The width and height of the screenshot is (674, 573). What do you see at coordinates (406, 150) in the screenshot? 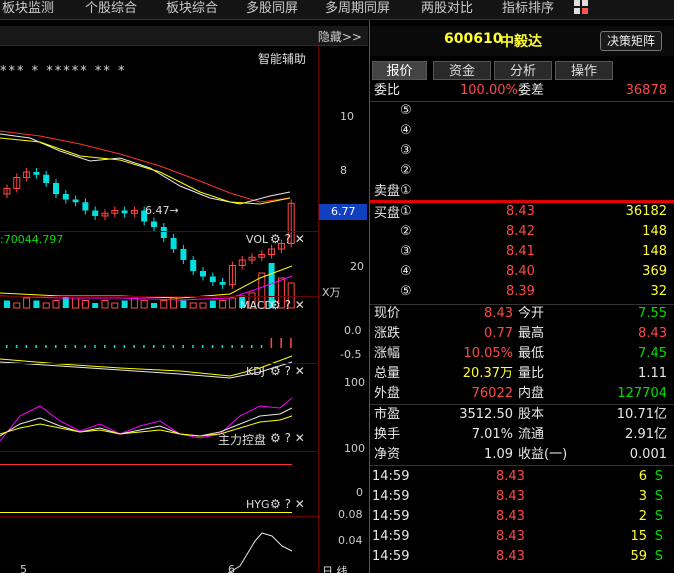
I see `sell-level: ③` at bounding box center [406, 150].